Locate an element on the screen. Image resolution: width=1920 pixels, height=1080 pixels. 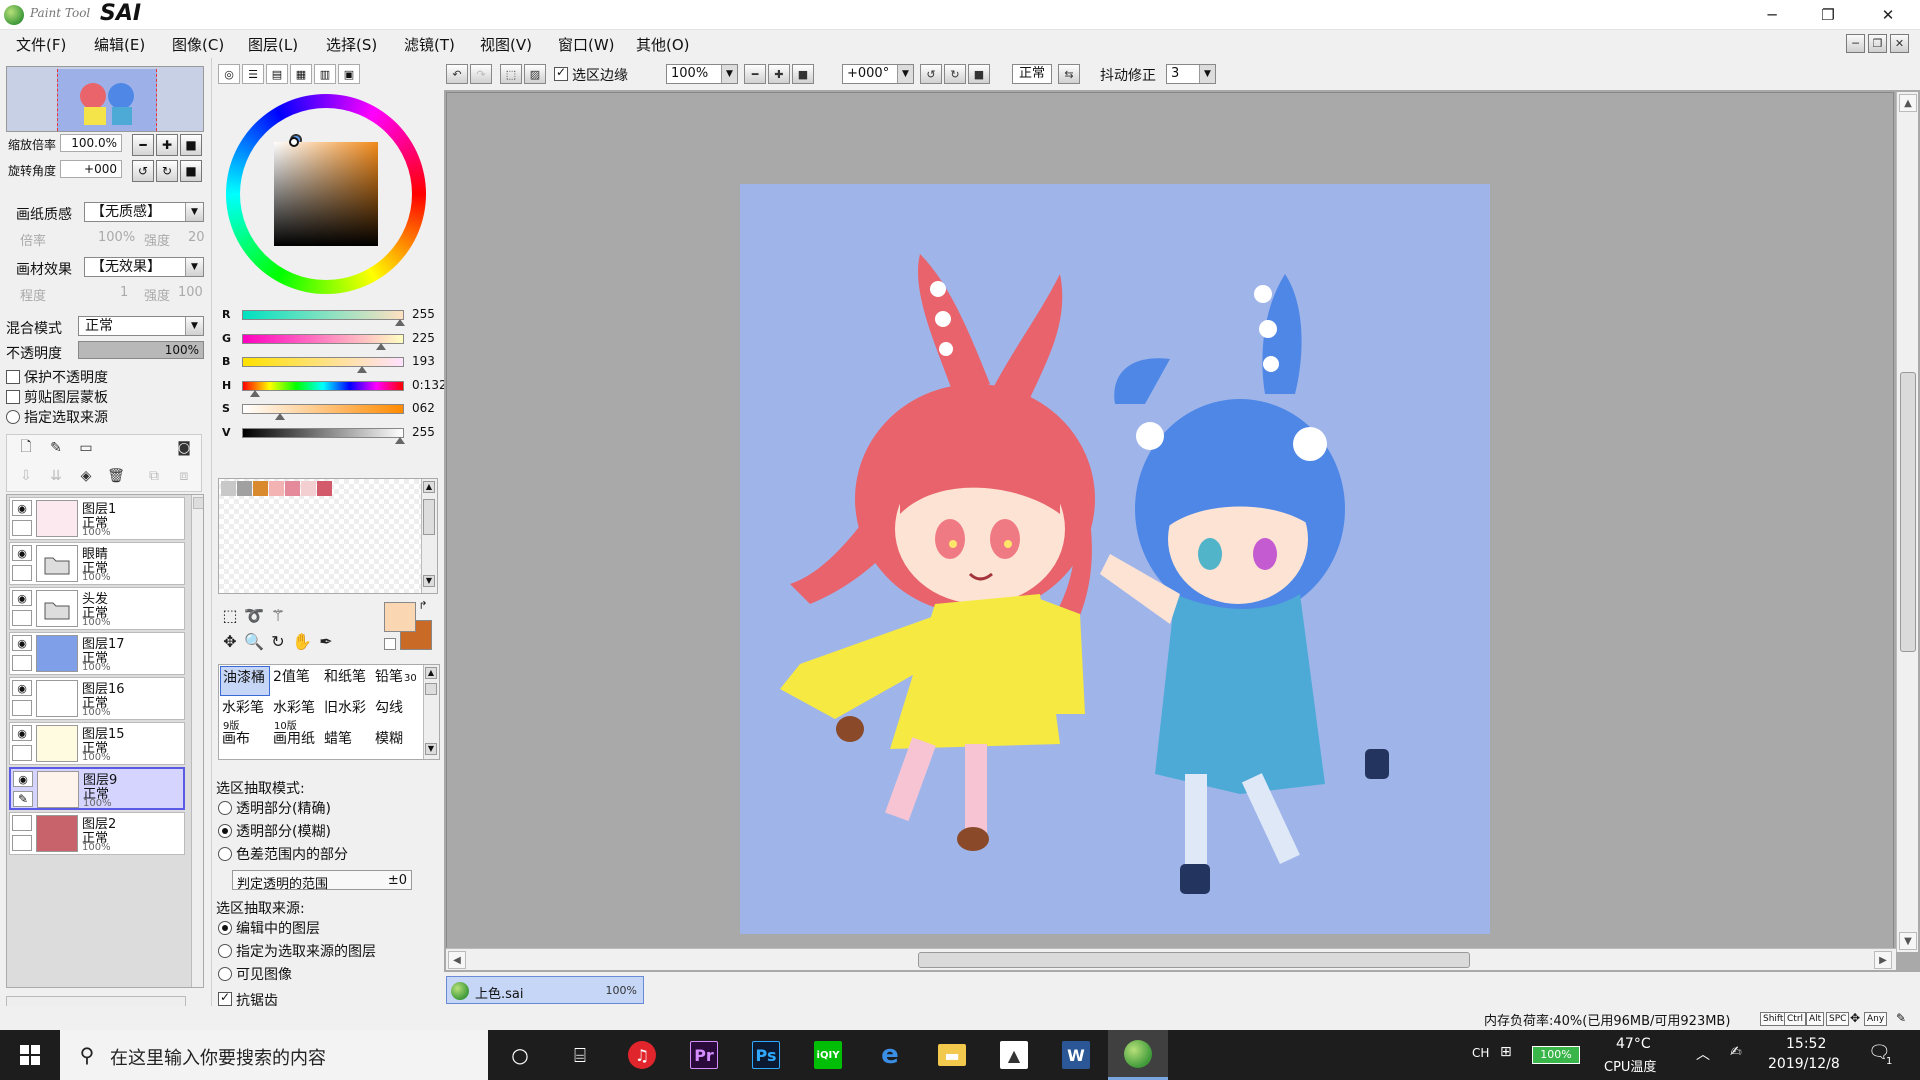
selection-edge-checkbox is located at coordinates (561, 73).